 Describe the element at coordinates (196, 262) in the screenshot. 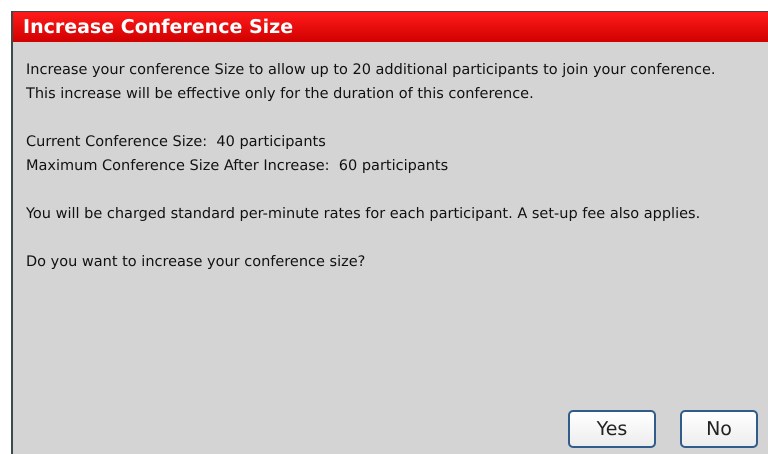

I see `message-text: Do you want to increase your conference size?` at that location.